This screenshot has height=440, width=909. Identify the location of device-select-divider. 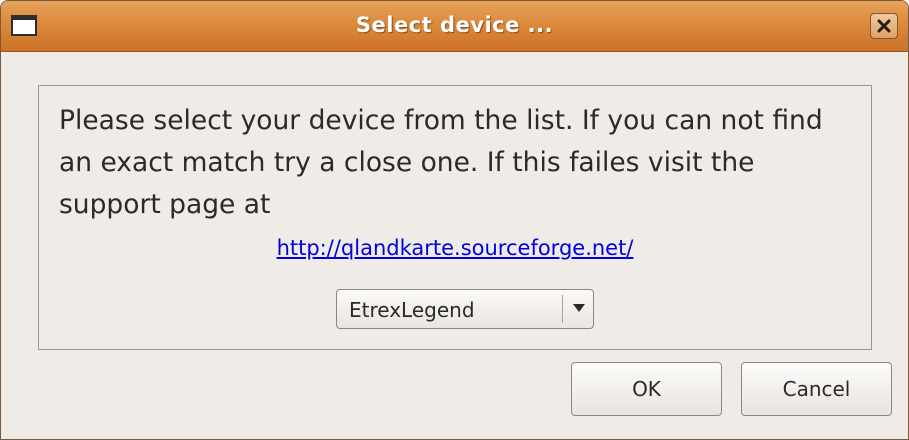
(562, 309).